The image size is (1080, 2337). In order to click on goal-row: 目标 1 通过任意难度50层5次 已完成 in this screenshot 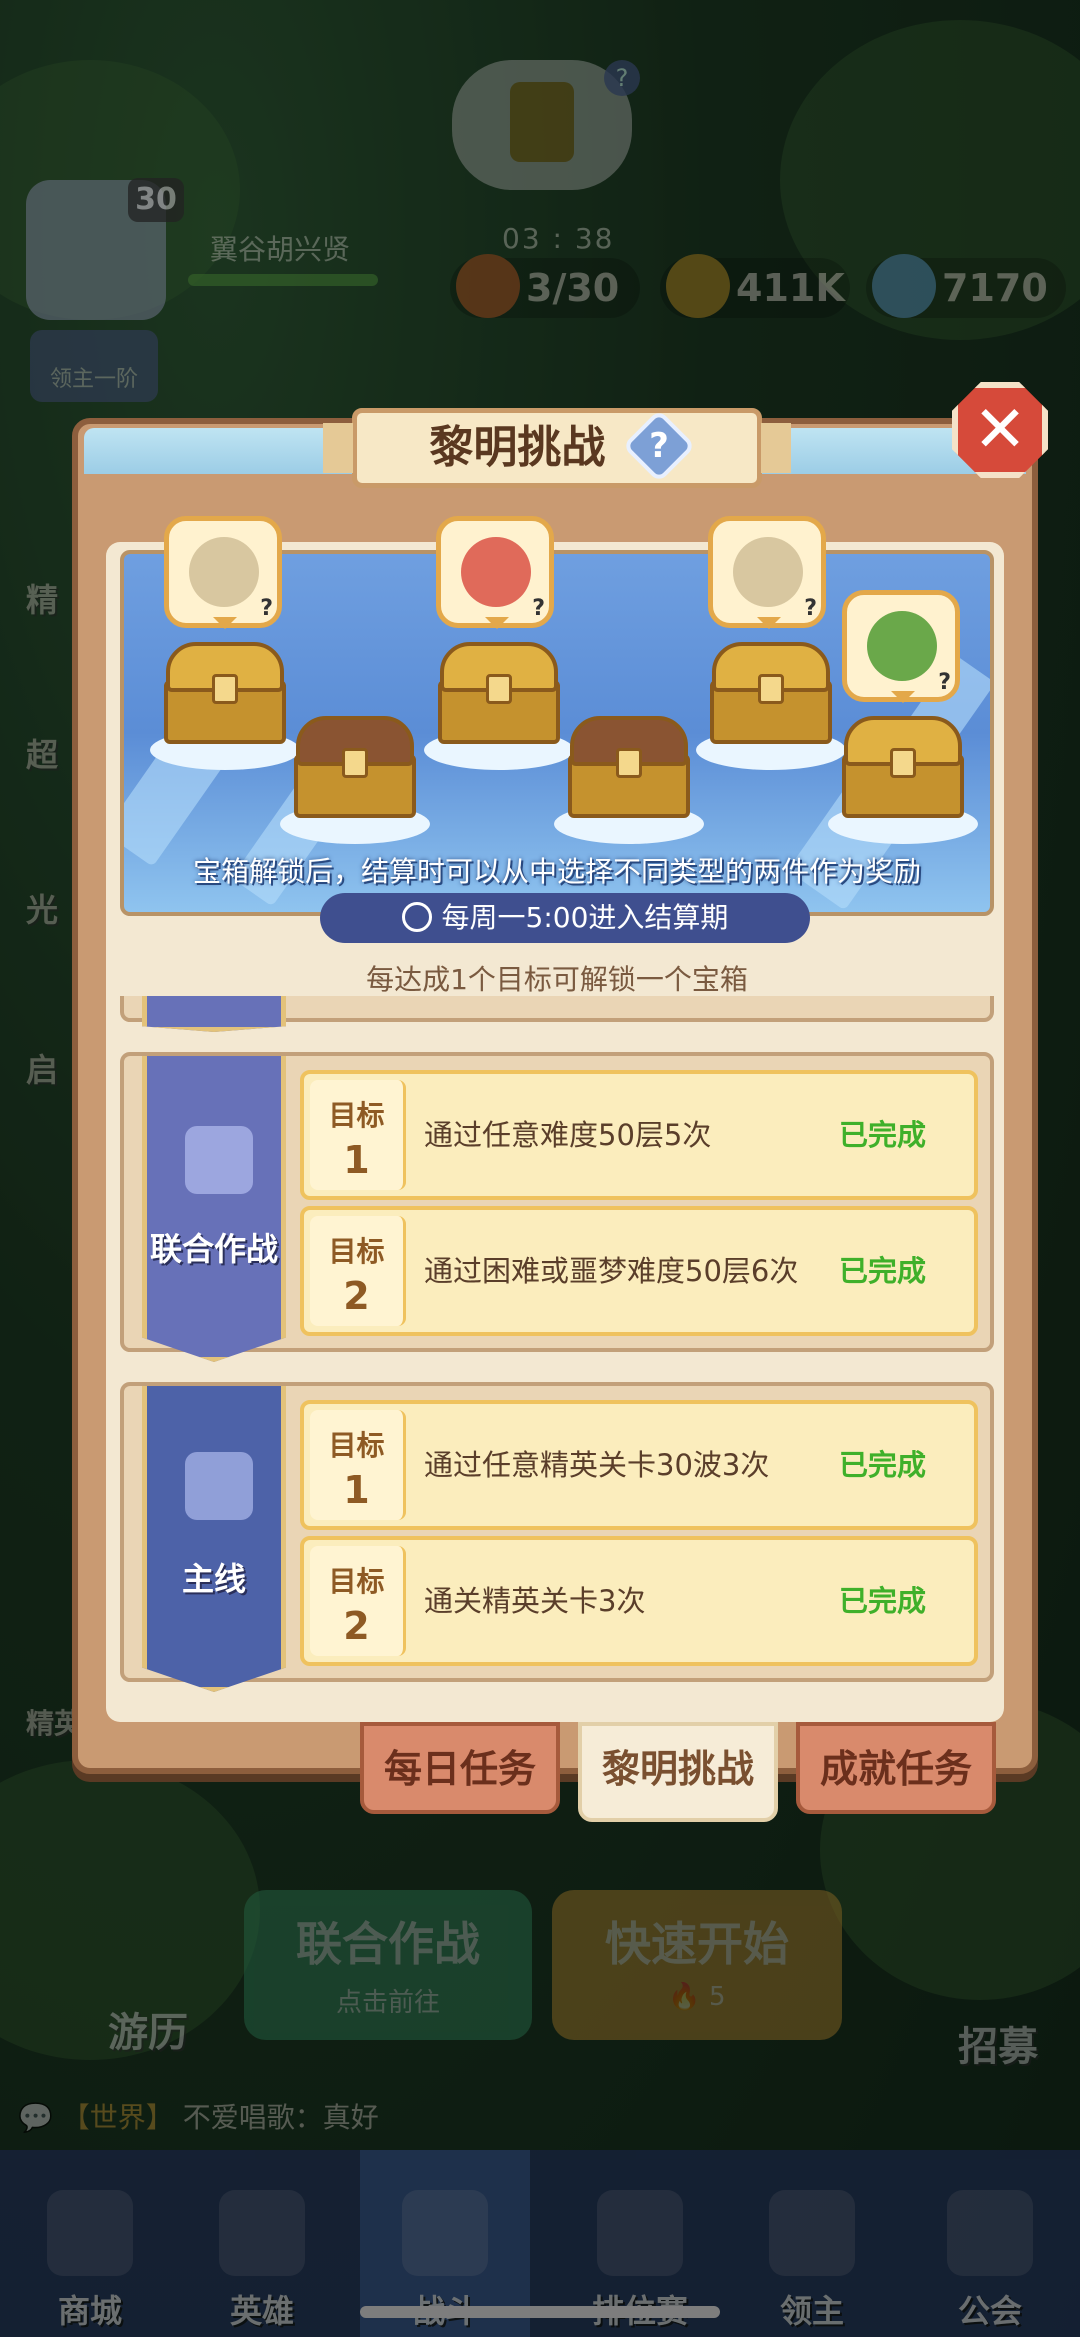, I will do `click(639, 1135)`.